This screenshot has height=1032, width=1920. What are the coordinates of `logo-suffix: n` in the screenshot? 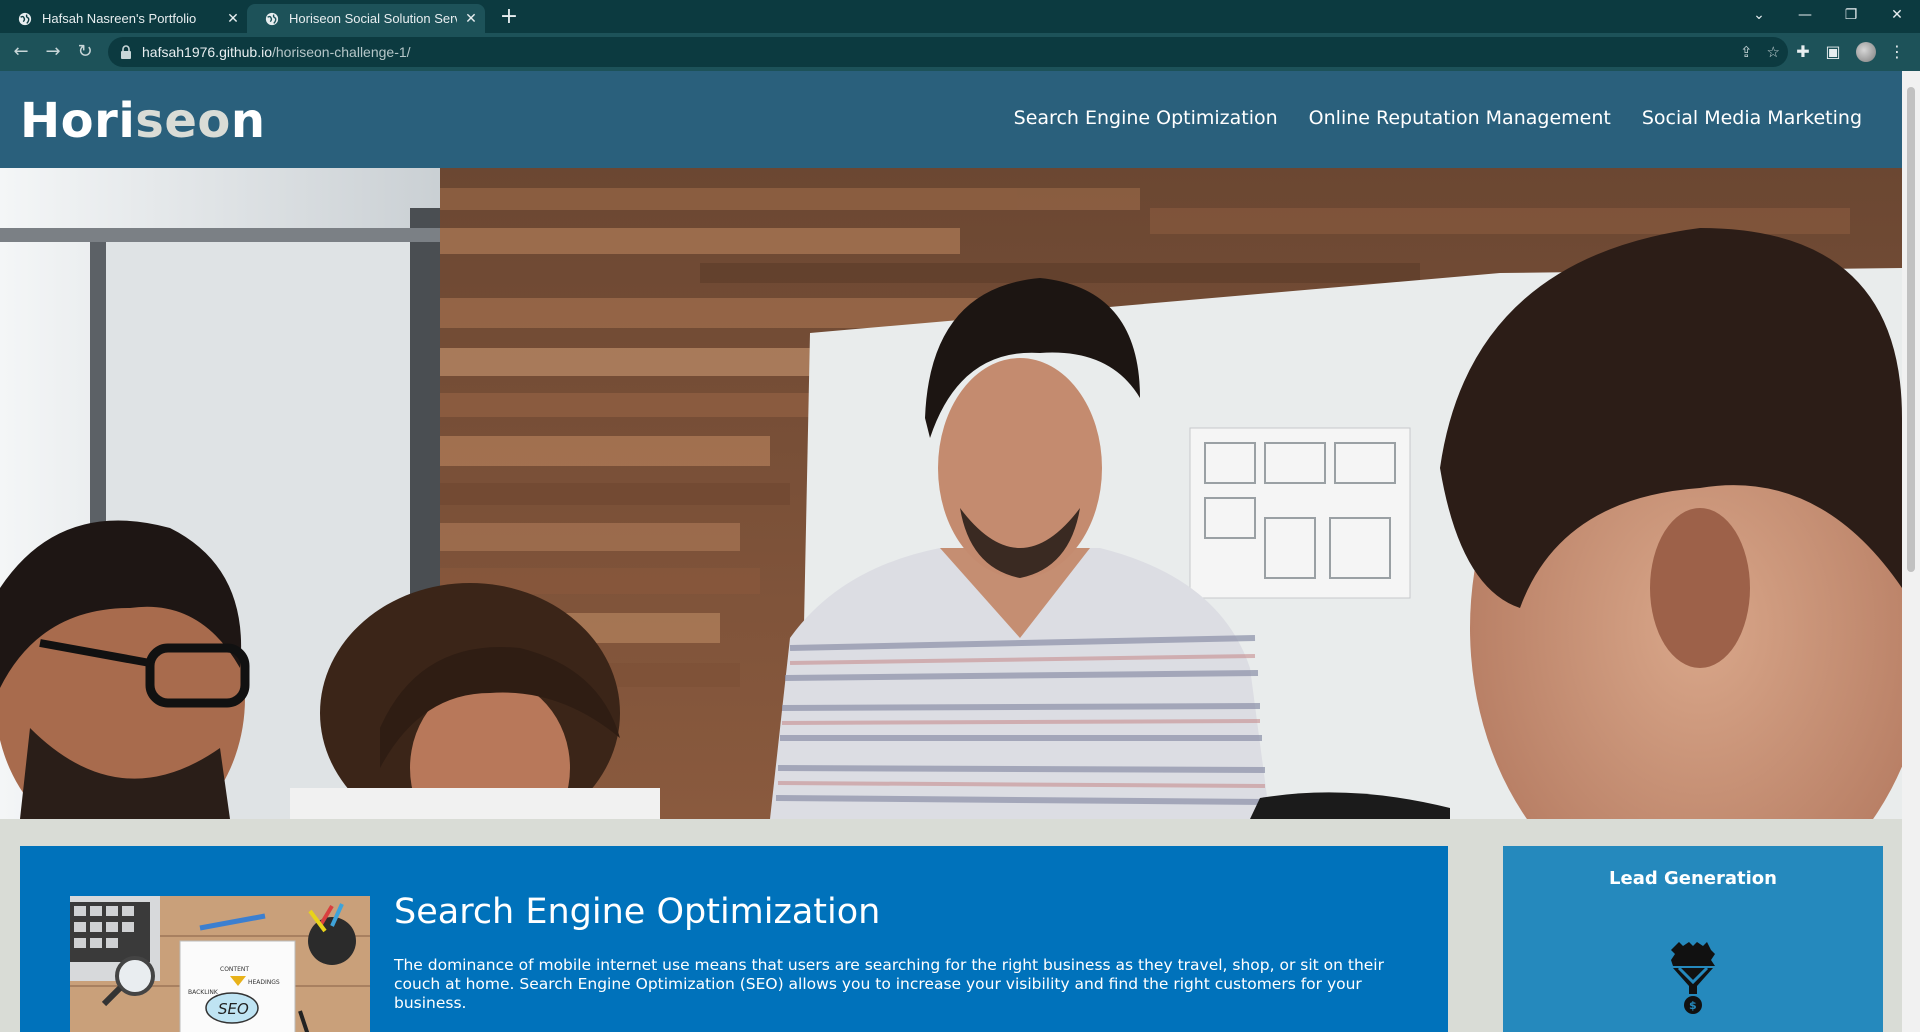 It's located at (248, 121).